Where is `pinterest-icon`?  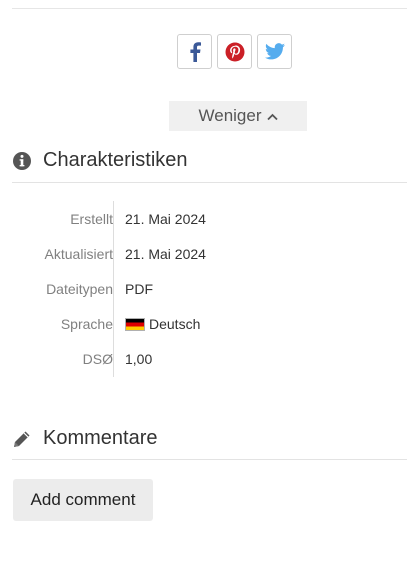 pinterest-icon is located at coordinates (235, 52).